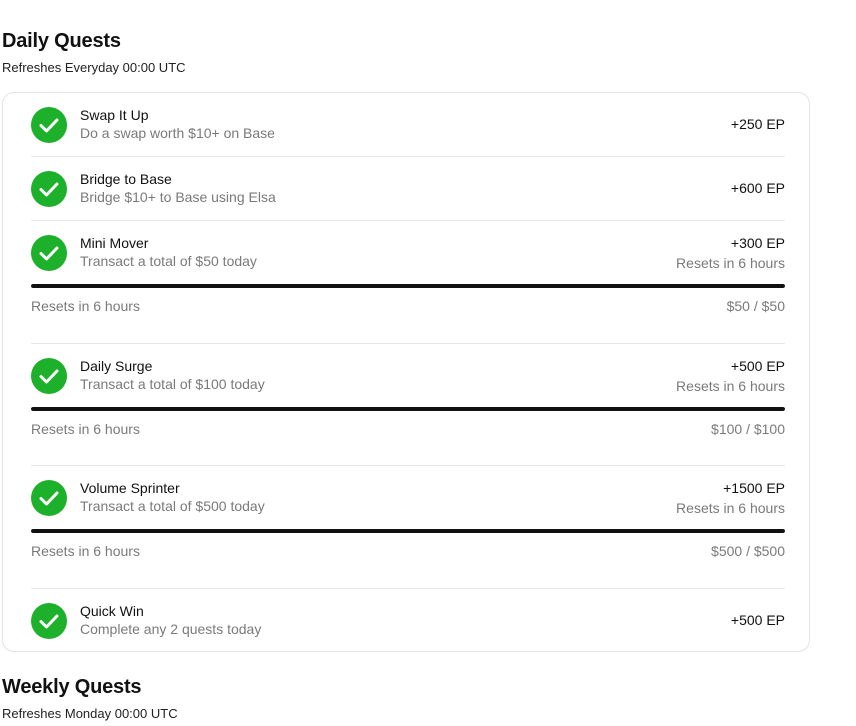 This screenshot has width=856, height=726. What do you see at coordinates (757, 243) in the screenshot?
I see `quest-points: +300 EP` at bounding box center [757, 243].